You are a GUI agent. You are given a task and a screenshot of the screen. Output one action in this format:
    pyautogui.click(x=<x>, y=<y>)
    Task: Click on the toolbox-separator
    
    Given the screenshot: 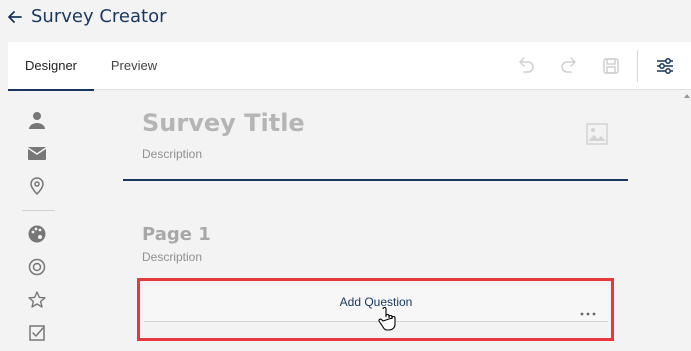 What is the action you would take?
    pyautogui.click(x=38, y=210)
    